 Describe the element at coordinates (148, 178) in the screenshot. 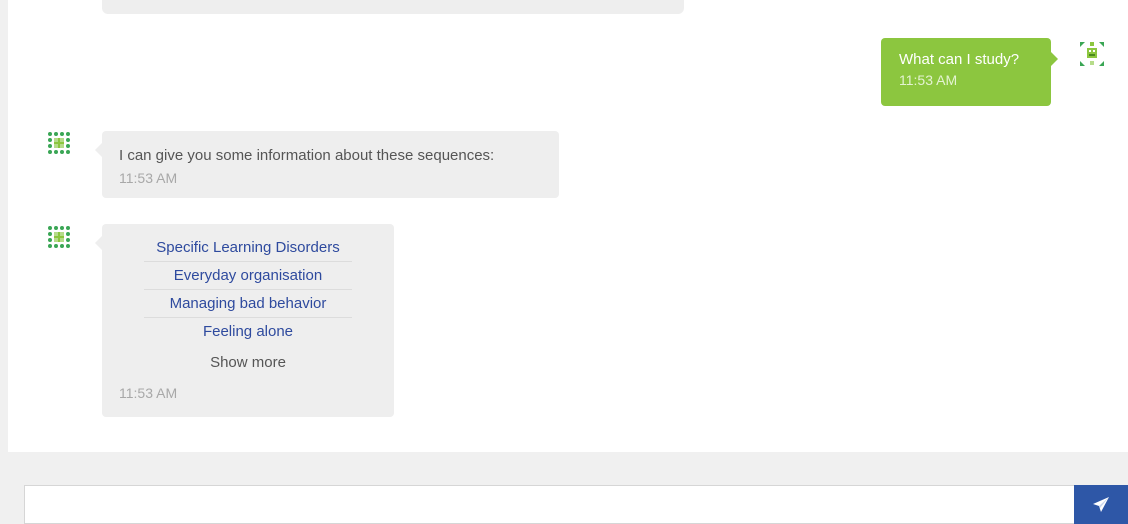

I see `bot-info-time: 11:53 AM` at that location.